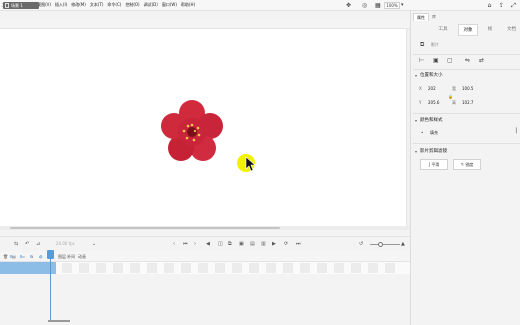  I want to click on fps-dropdown-icon: ⌄, so click(94, 244).